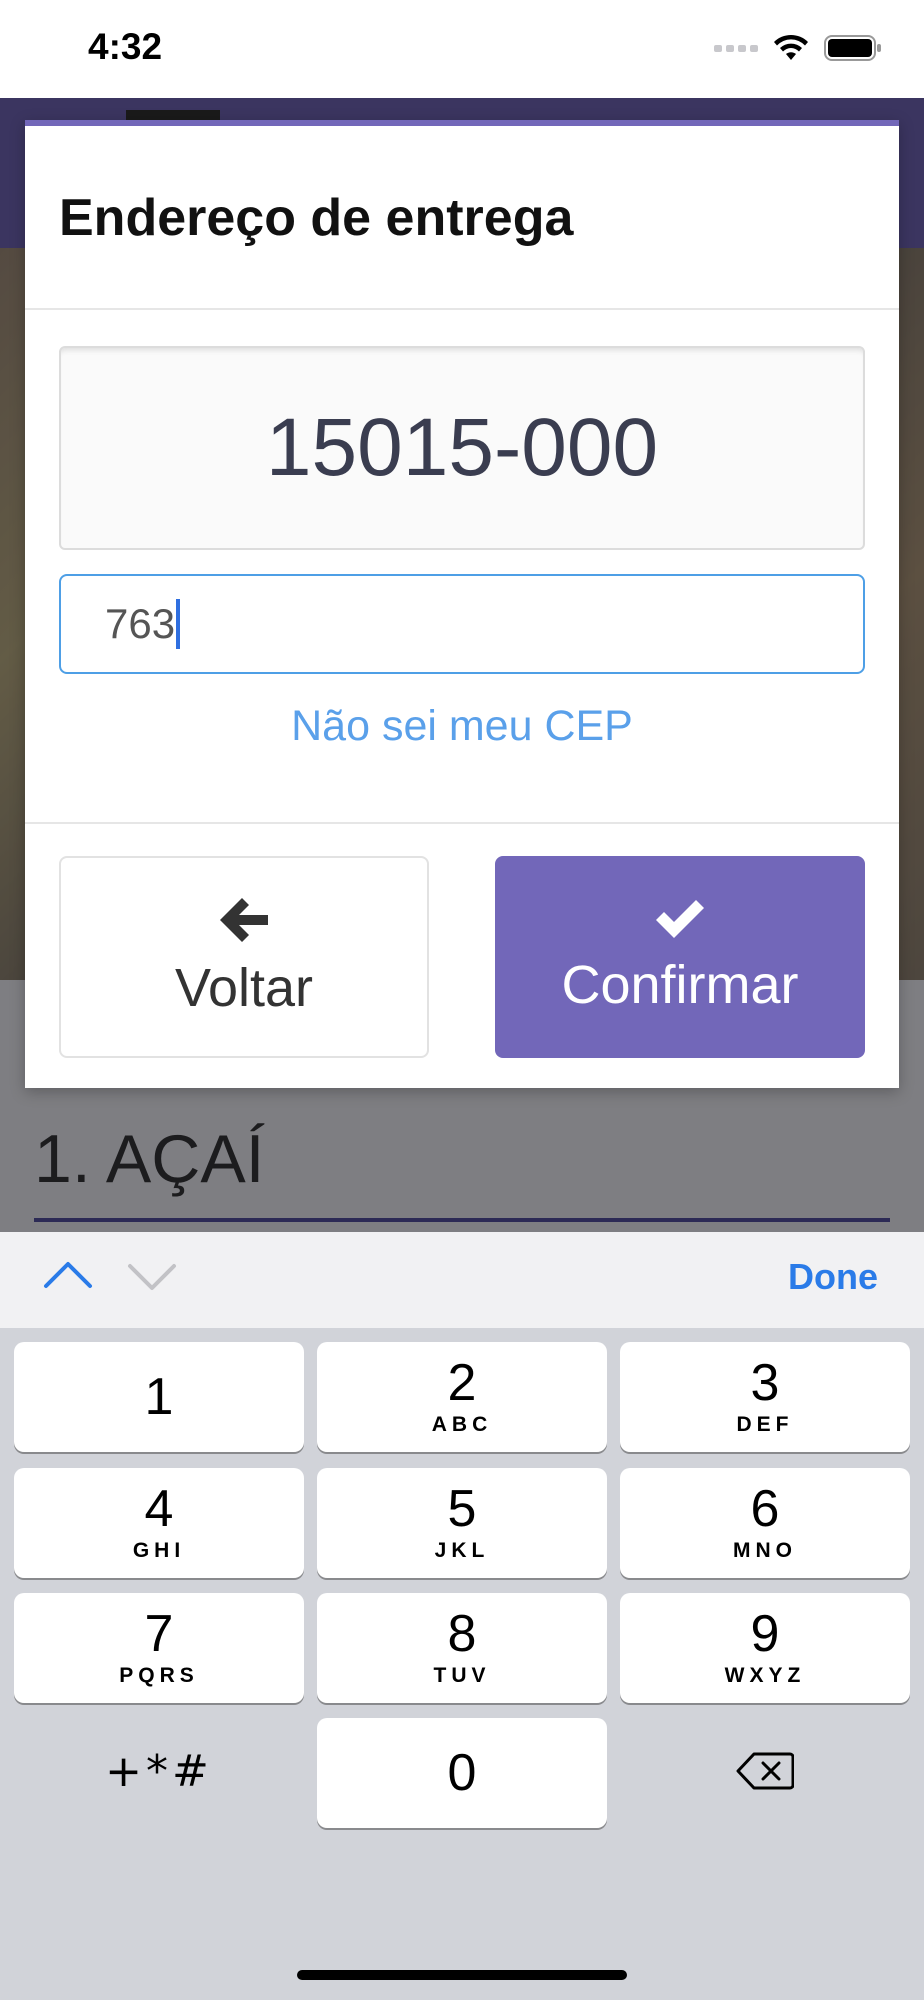 Image resolution: width=924 pixels, height=2000 pixels. I want to click on key-letters: TUV, so click(462, 1675).